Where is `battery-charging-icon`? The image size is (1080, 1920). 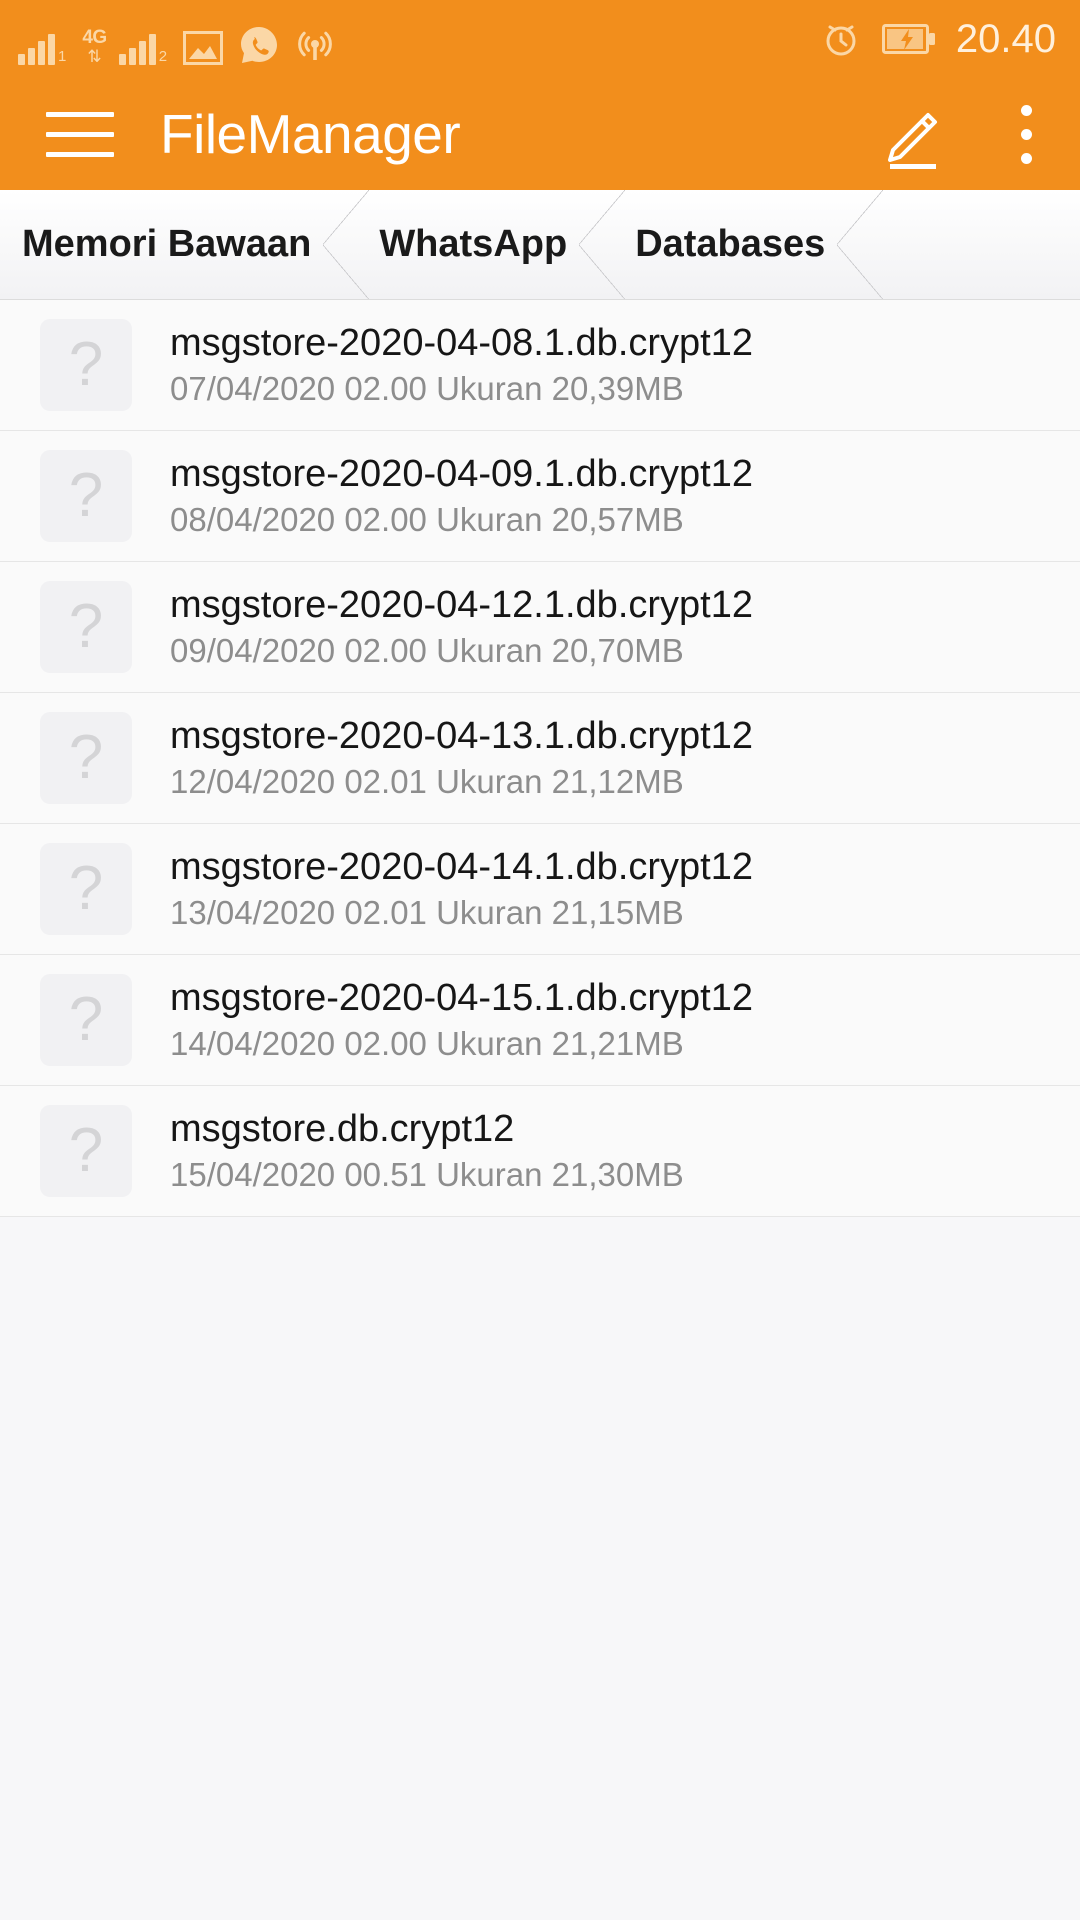
battery-charging-icon is located at coordinates (908, 39).